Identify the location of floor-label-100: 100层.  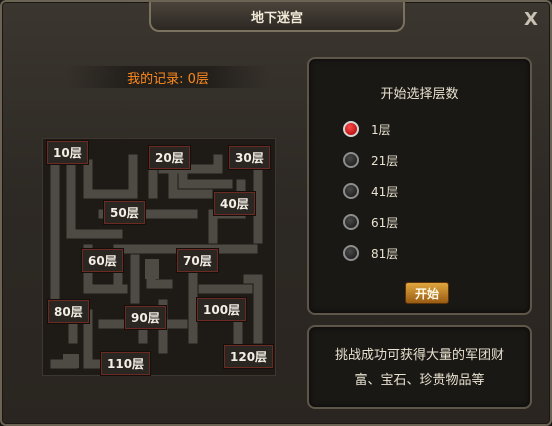
(222, 309).